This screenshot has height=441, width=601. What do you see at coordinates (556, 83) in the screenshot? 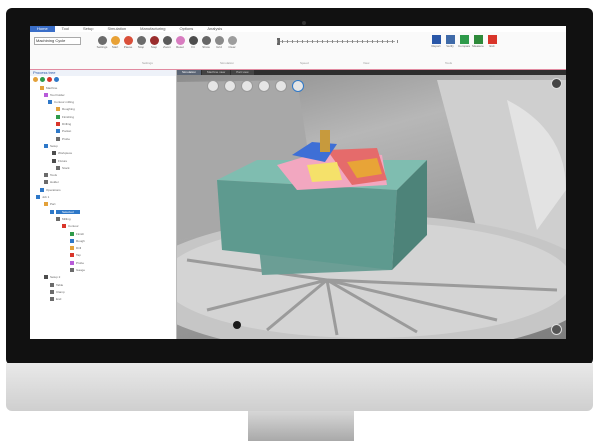
I see `viewport-settings-icon` at bounding box center [556, 83].